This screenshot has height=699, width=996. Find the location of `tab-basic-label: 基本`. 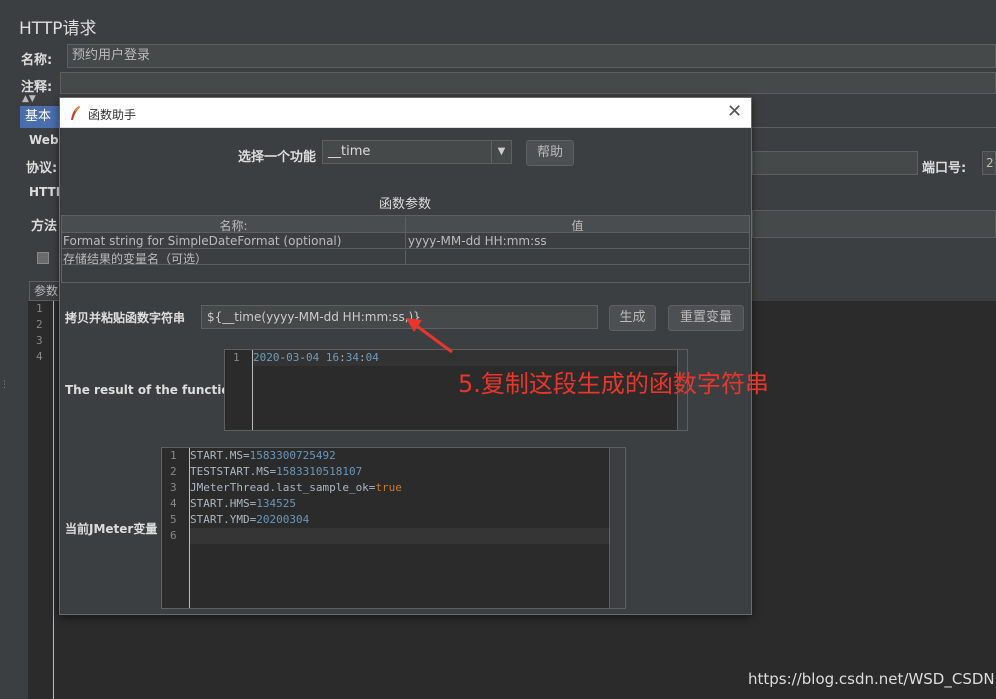

tab-basic-label: 基本 is located at coordinates (38, 116).